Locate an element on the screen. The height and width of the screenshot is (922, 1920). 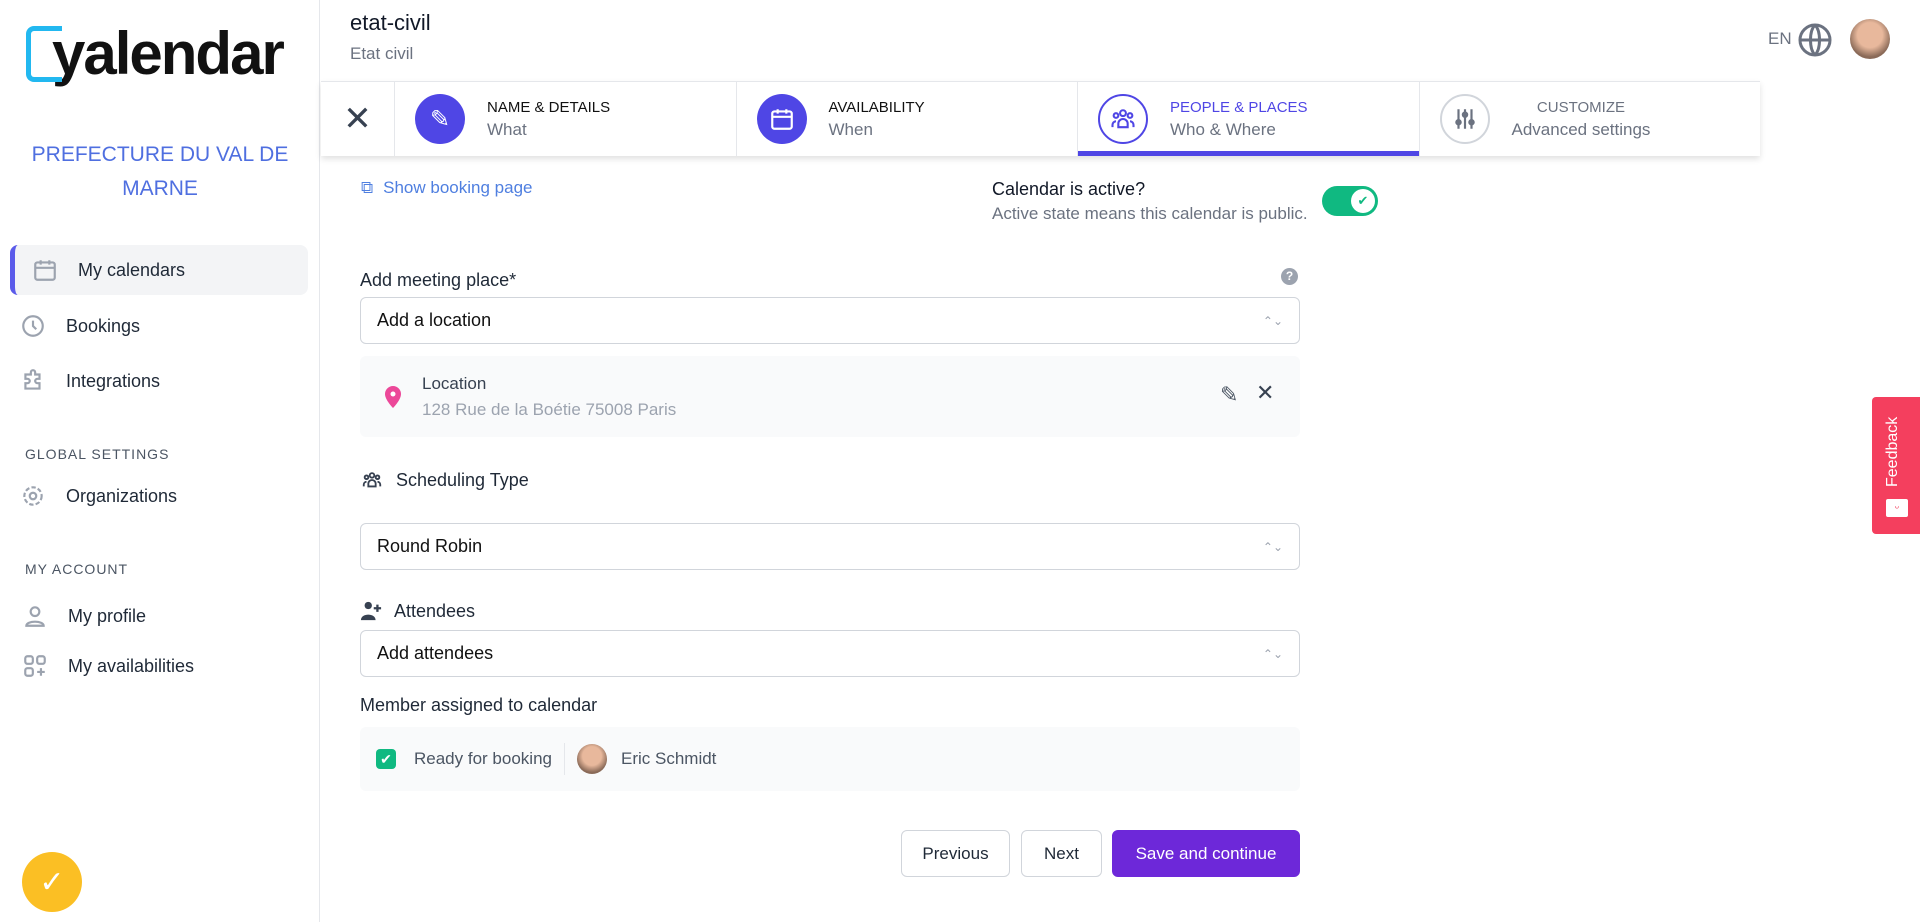
map-pin-icon is located at coordinates (393, 397).